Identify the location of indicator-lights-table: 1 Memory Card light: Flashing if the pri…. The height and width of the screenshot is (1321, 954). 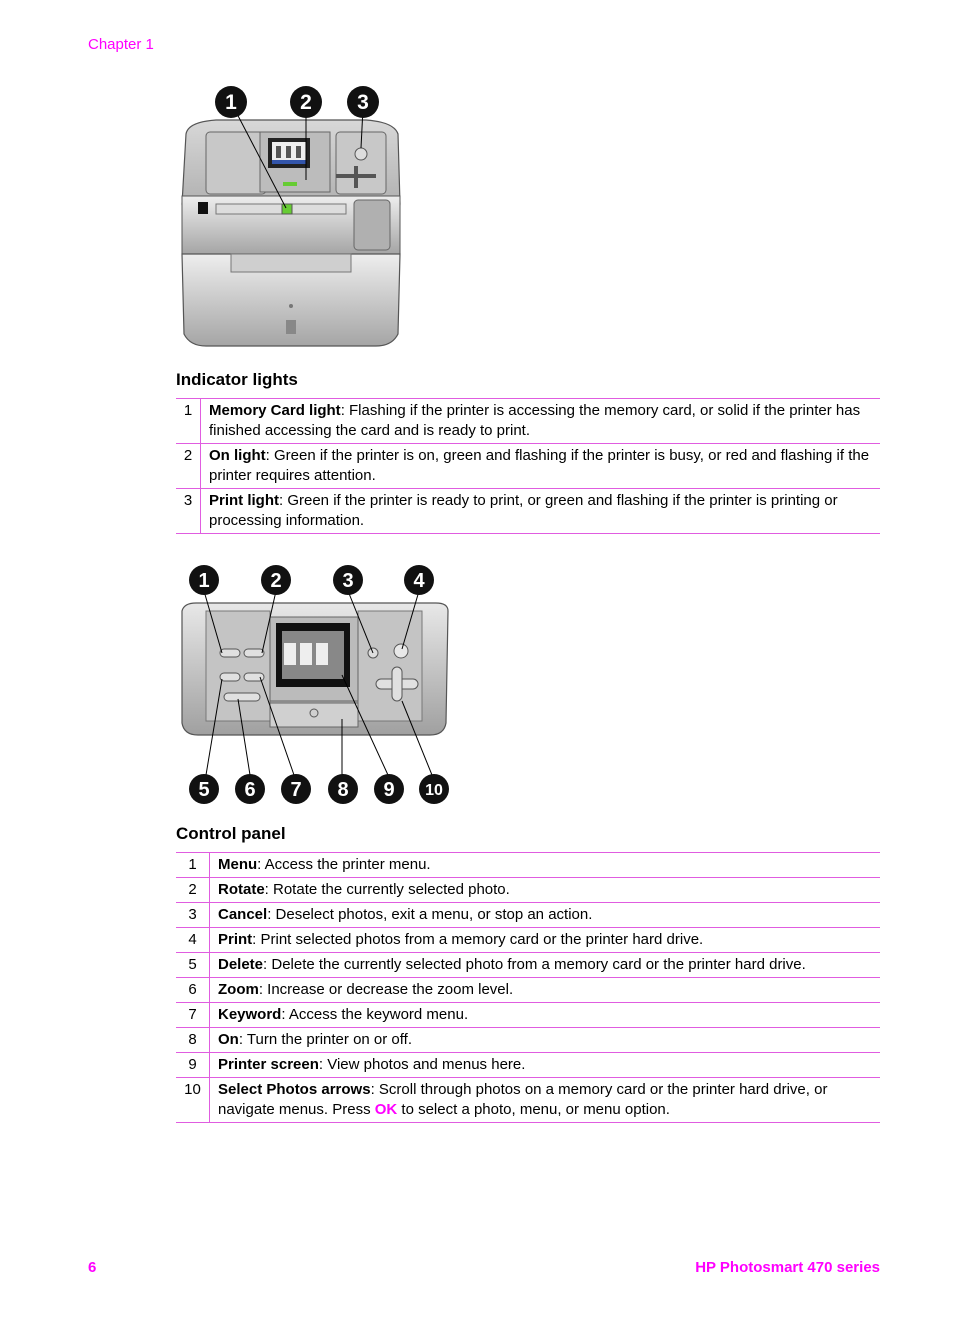
(528, 466).